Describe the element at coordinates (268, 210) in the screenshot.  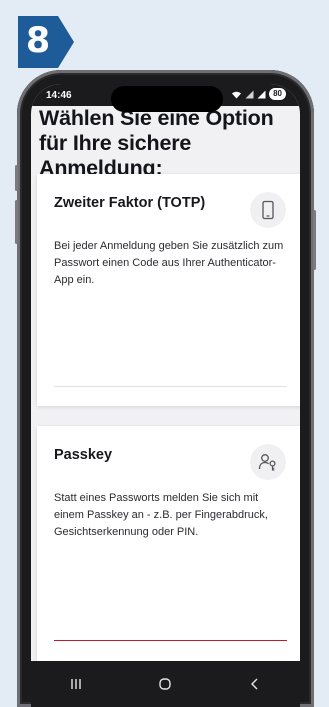
I see `smartphone-icon` at that location.